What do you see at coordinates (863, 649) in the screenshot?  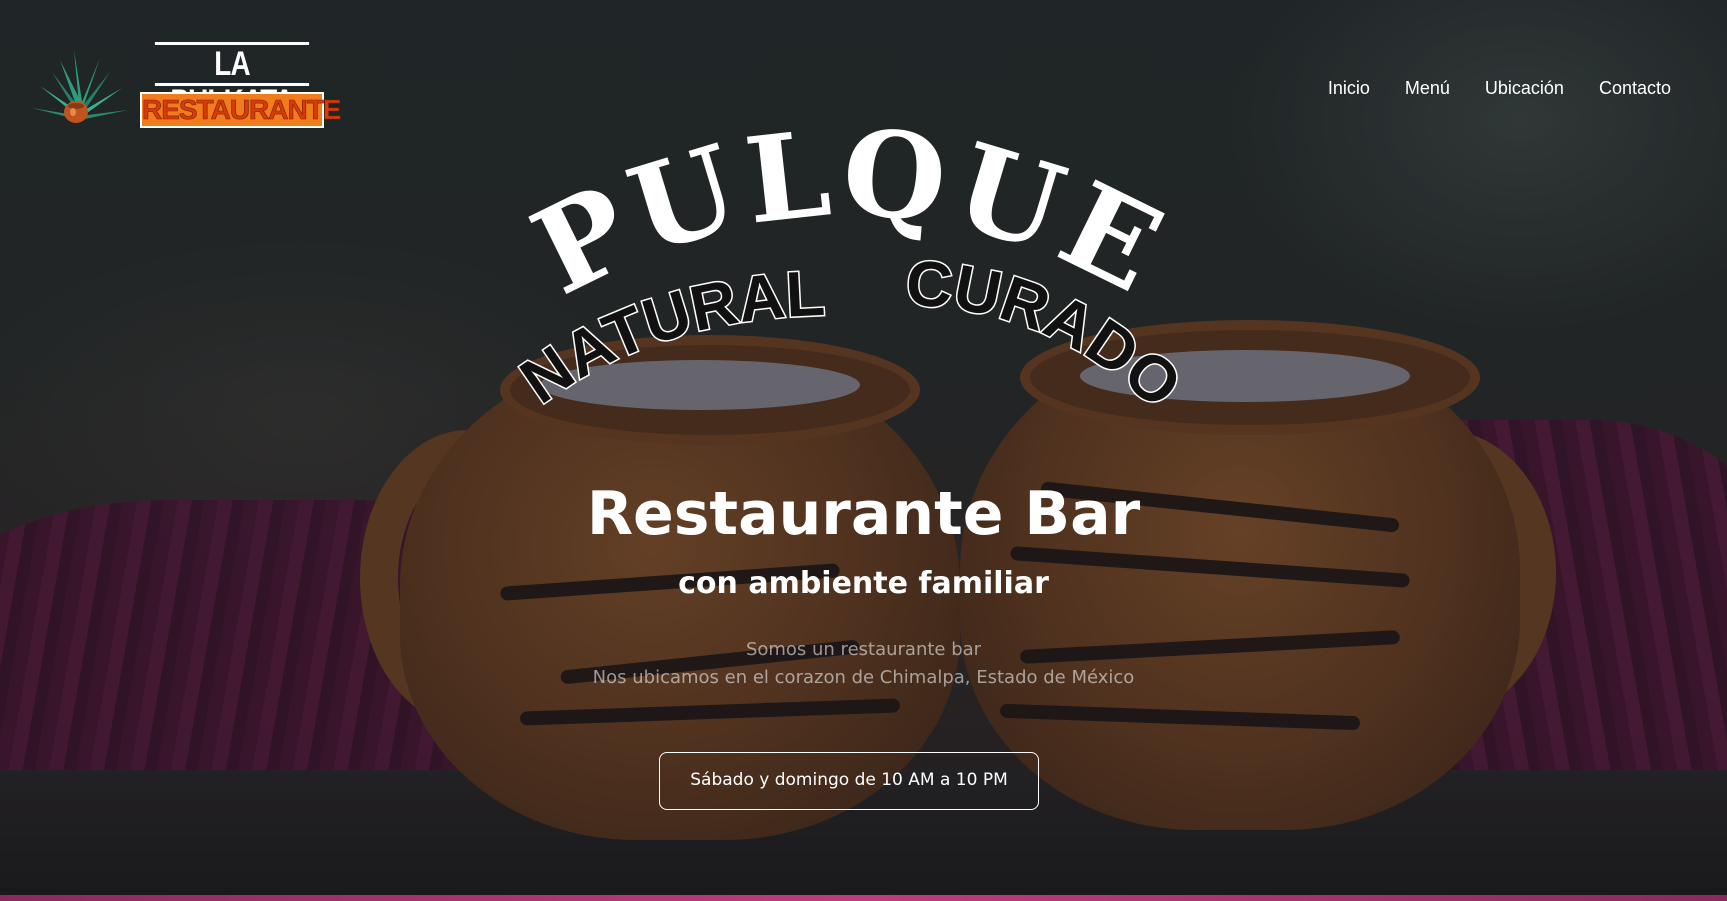 I see `hero-description-line-1: Somos un restaurante bar` at bounding box center [863, 649].